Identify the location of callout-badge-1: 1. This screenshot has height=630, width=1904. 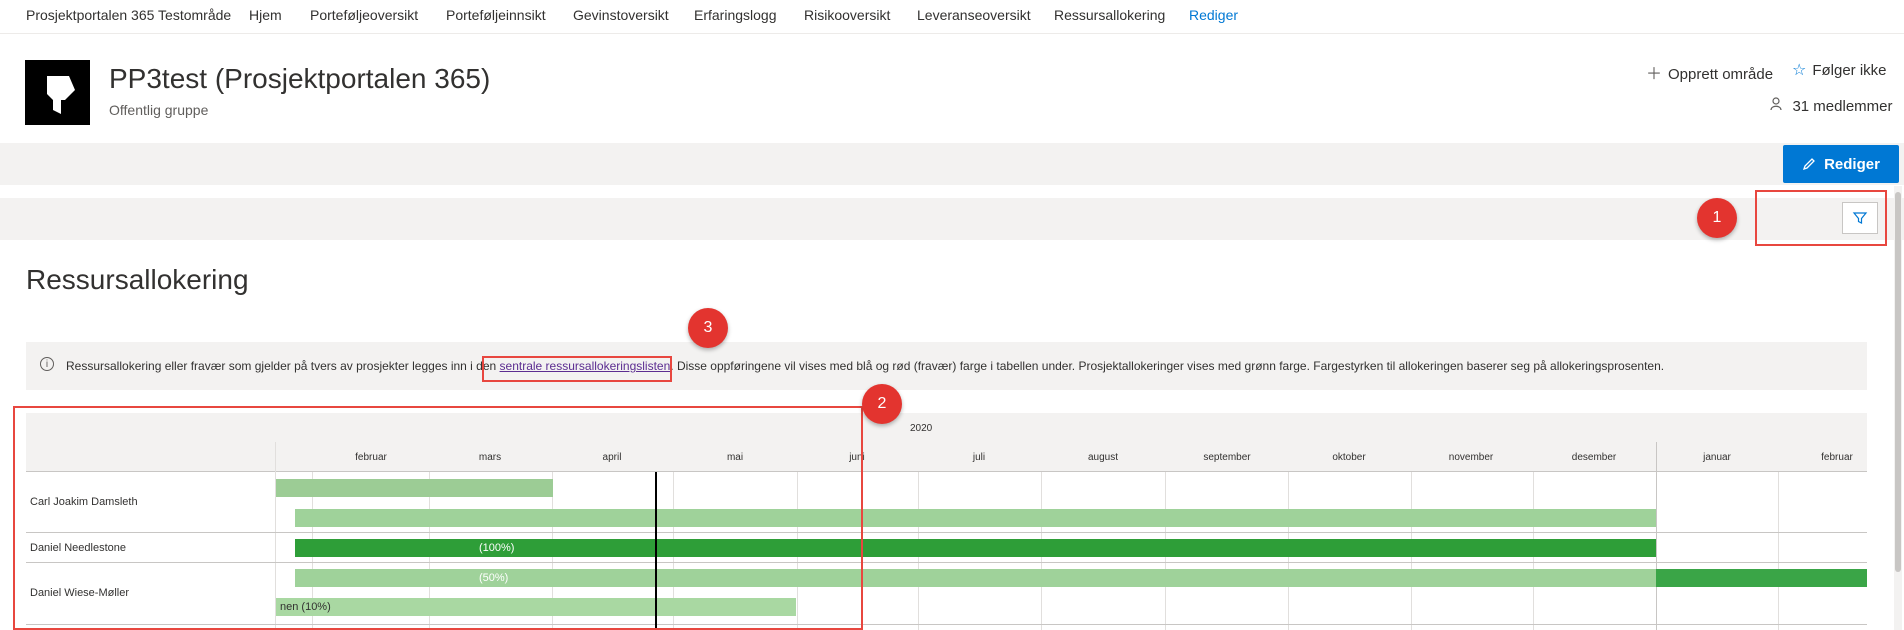
(1717, 218).